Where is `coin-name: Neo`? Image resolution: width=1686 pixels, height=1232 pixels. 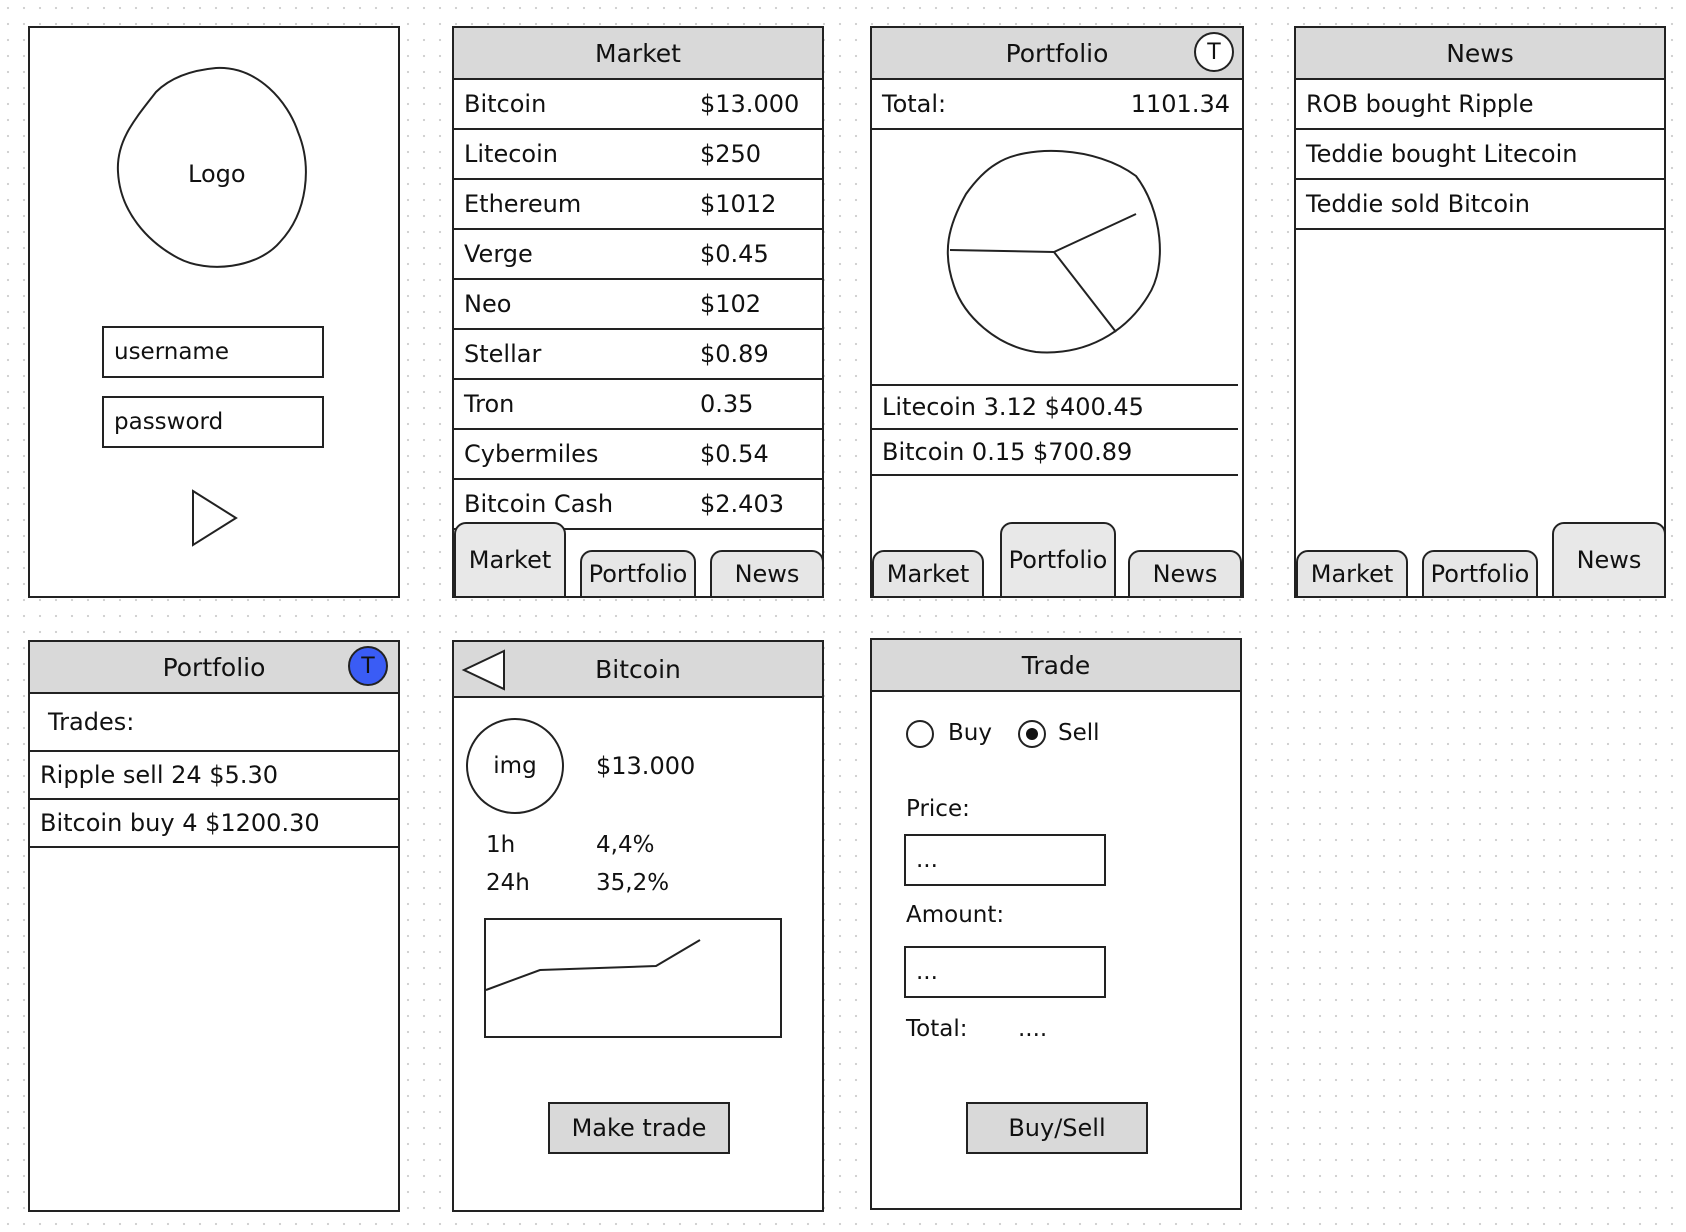
coin-name: Neo is located at coordinates (488, 304).